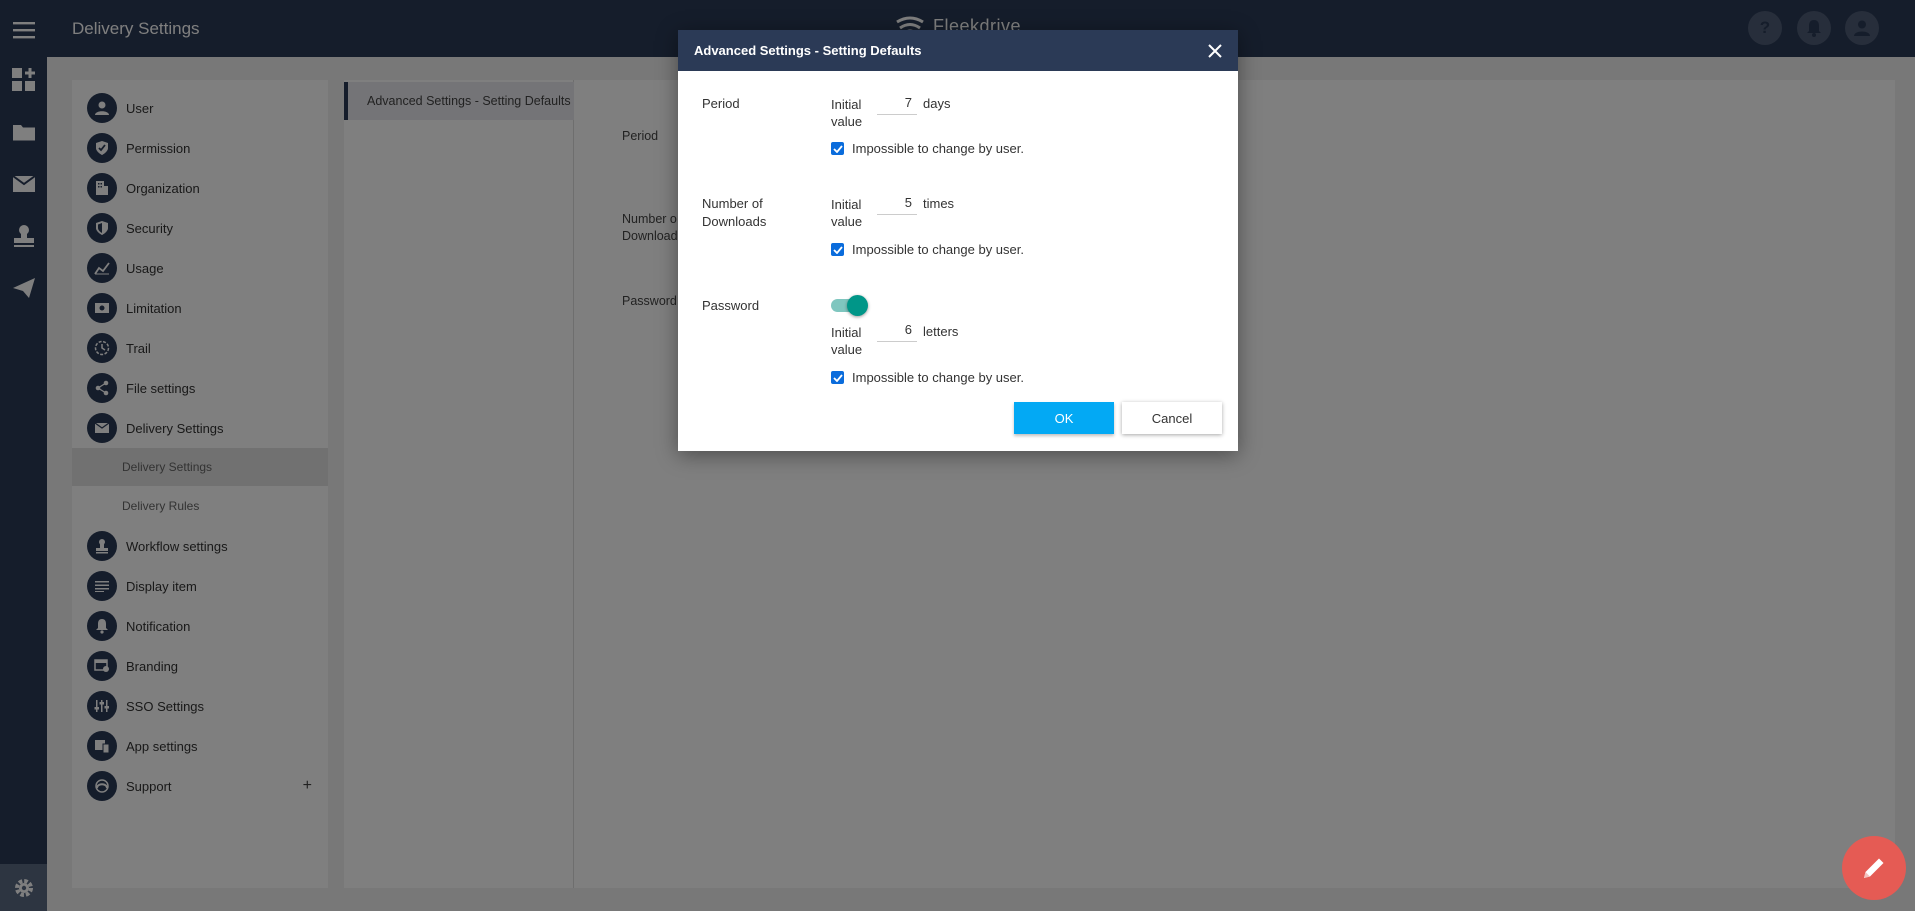 The width and height of the screenshot is (1915, 911). I want to click on downloads-initial-label-1: Initial, so click(846, 204).